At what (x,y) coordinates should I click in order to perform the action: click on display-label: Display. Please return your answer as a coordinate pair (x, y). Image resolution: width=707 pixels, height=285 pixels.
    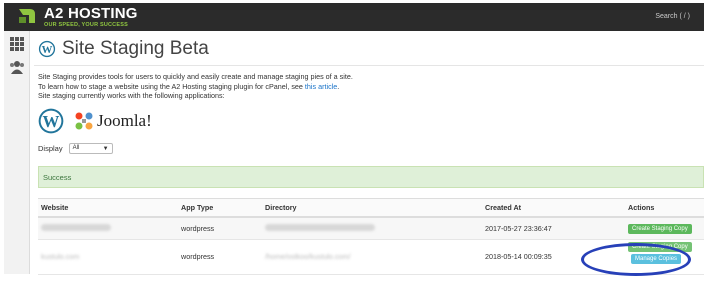
    Looking at the image, I should click on (50, 148).